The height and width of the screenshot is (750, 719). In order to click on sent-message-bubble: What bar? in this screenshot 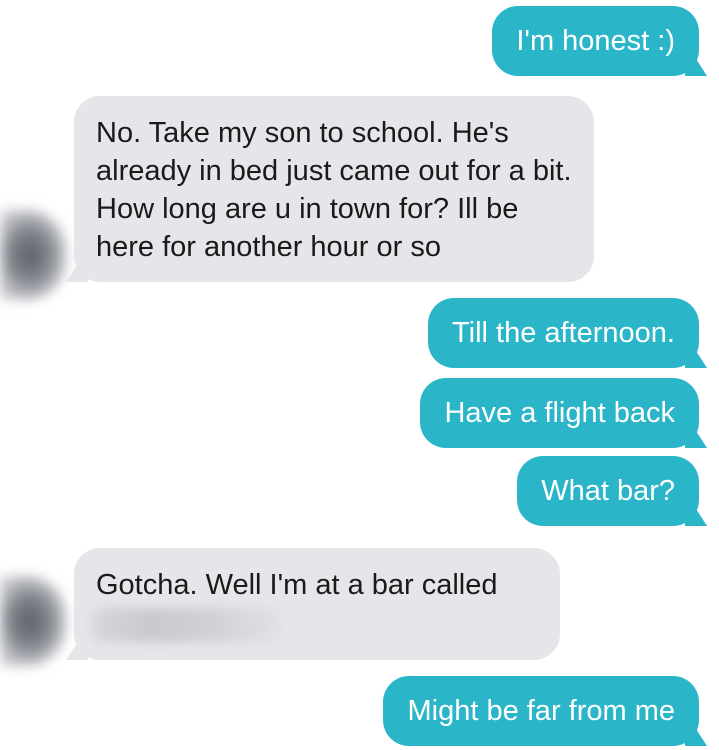, I will do `click(608, 491)`.